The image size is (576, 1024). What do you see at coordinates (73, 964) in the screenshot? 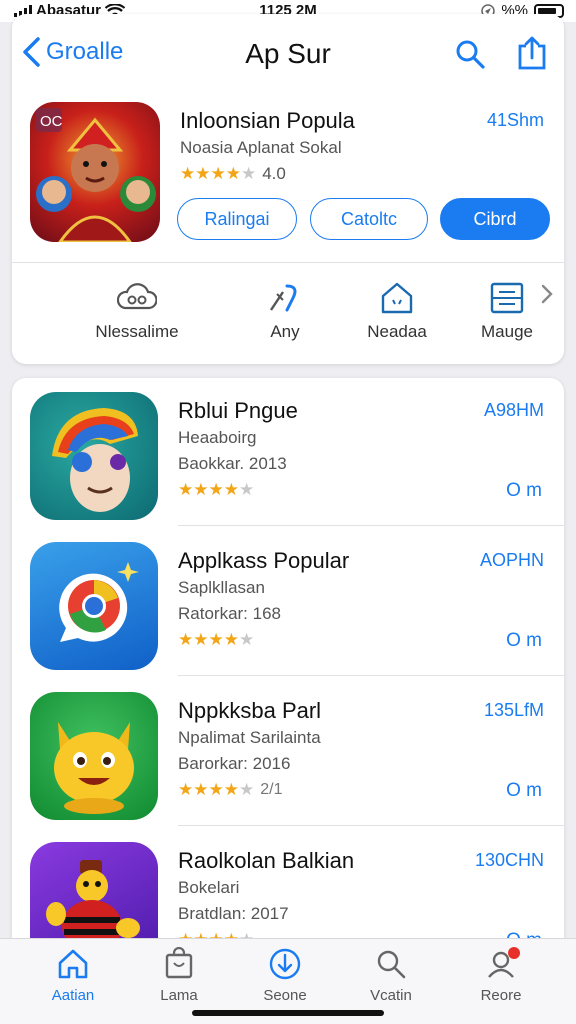
I see `home-icon` at bounding box center [73, 964].